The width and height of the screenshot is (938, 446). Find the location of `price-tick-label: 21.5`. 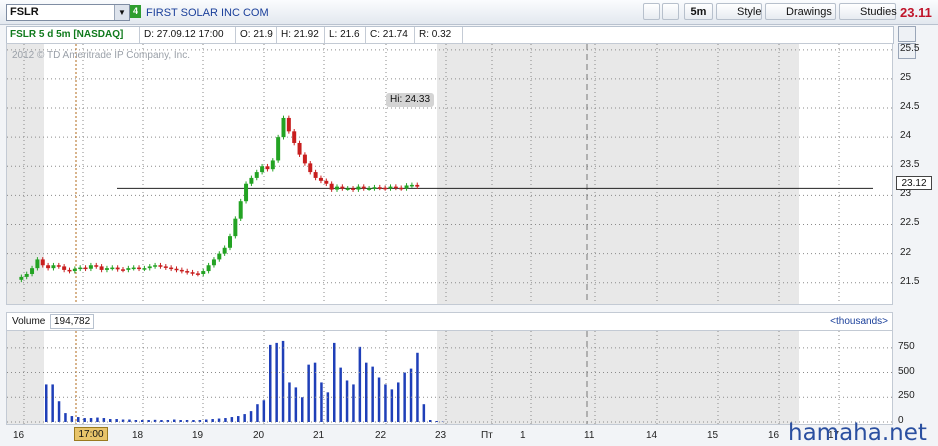

price-tick-label: 21.5 is located at coordinates (910, 281).